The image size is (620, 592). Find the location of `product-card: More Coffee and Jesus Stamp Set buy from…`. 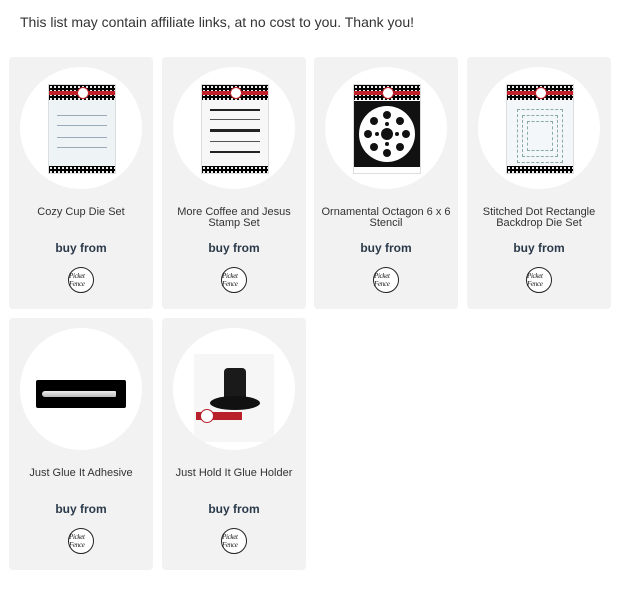

product-card: More Coffee and Jesus Stamp Set buy from… is located at coordinates (234, 183).